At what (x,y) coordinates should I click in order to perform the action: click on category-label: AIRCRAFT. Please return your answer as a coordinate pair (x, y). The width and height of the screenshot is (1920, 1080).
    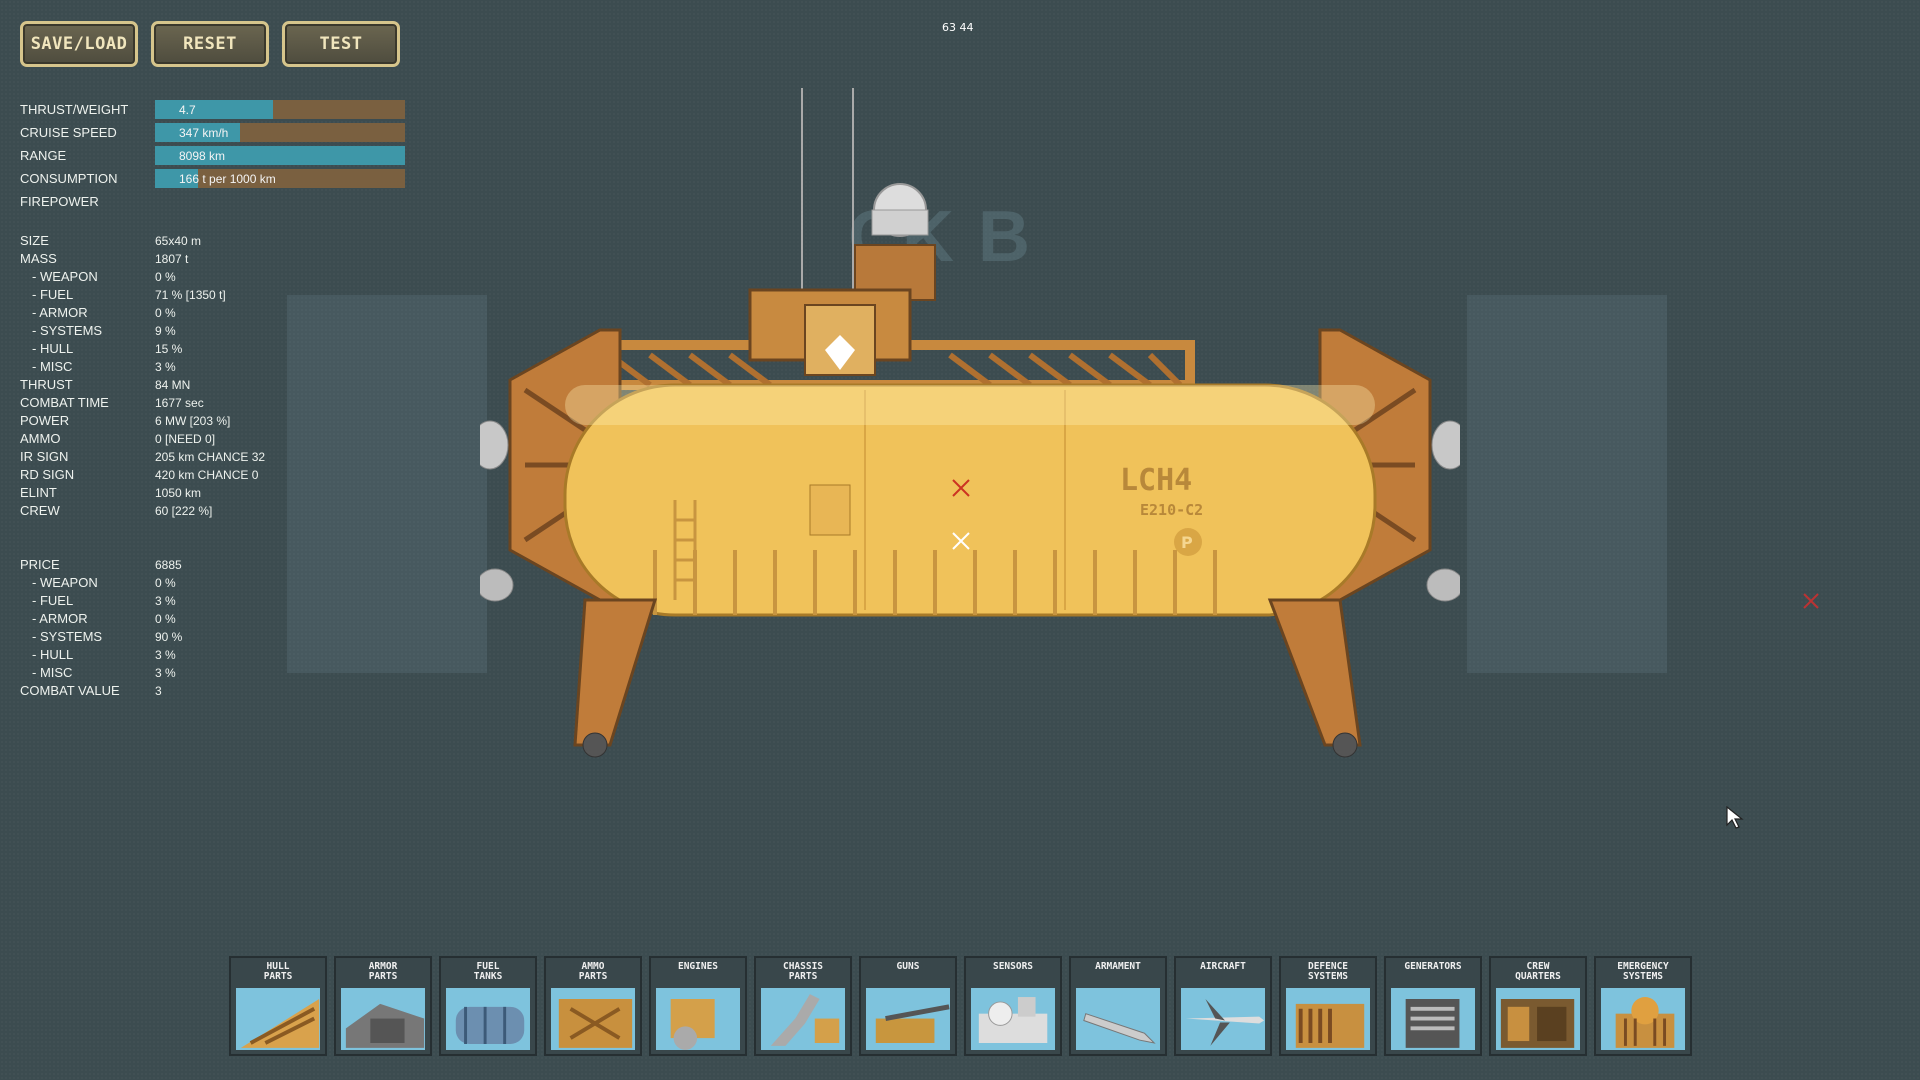
    Looking at the image, I should click on (1223, 966).